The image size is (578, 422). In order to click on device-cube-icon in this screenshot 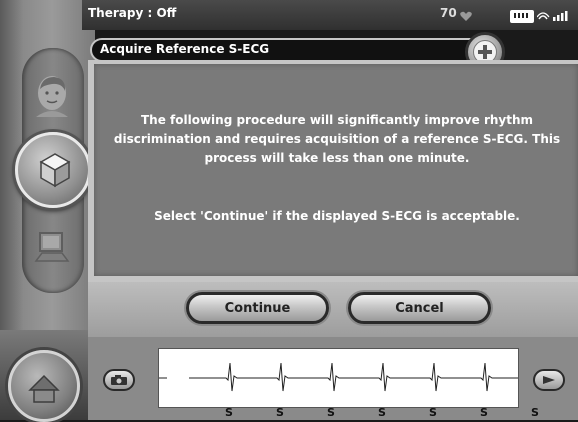, I will do `click(55, 170)`.